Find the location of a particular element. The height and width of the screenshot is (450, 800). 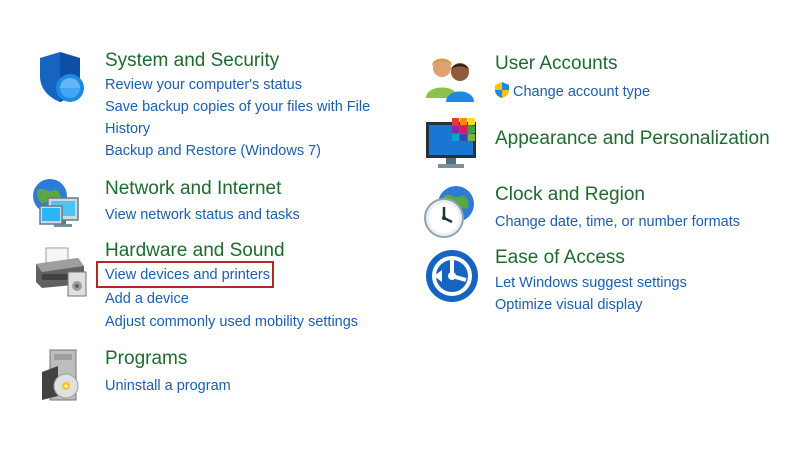

hardware-sound-title: Hardware and Sound is located at coordinates (195, 251).